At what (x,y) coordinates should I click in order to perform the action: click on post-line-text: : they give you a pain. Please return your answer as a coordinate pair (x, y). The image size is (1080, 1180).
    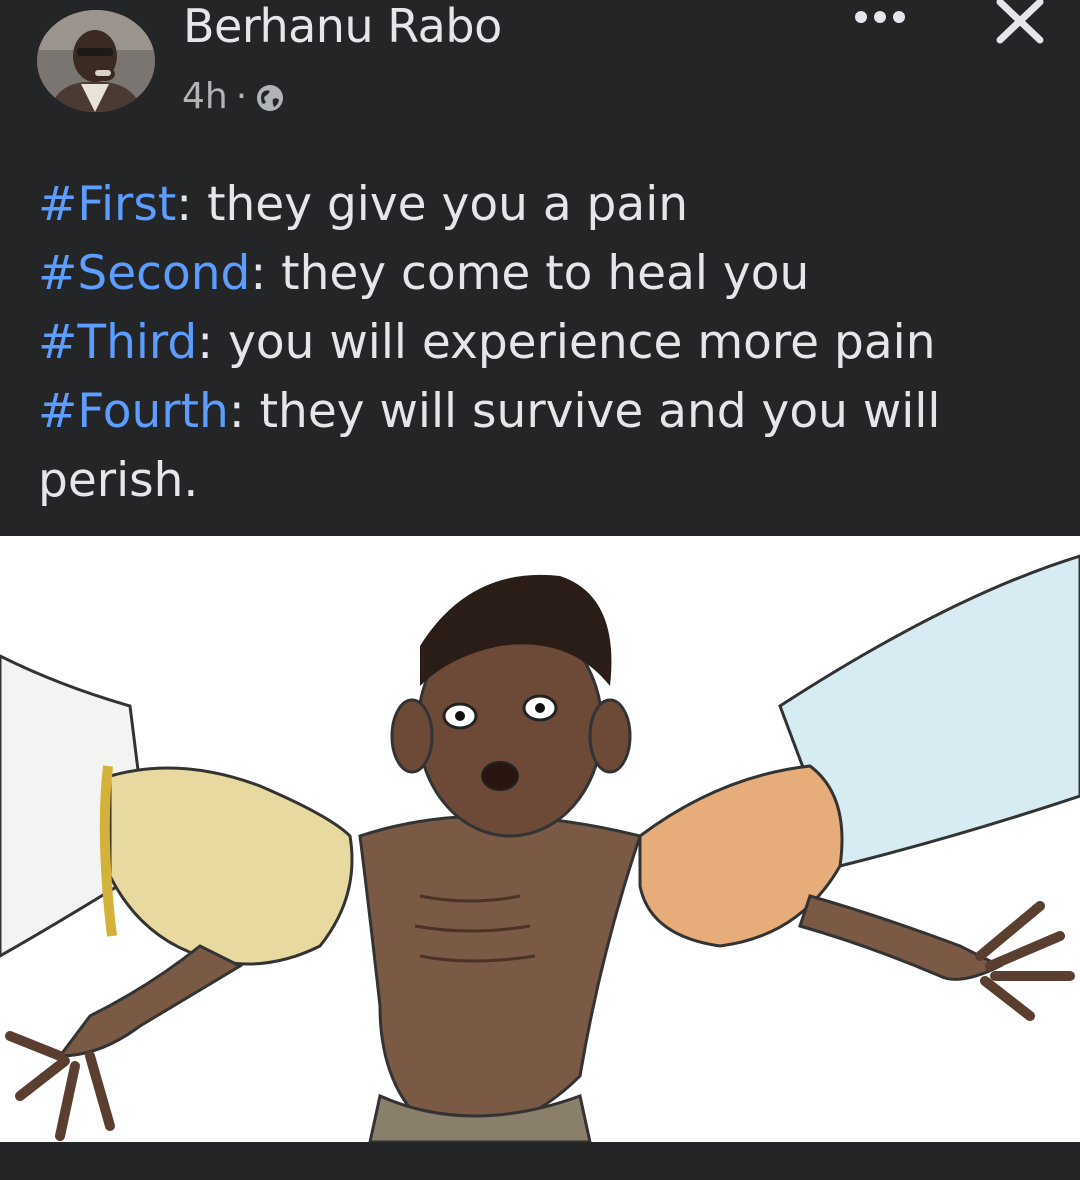
    Looking at the image, I should click on (432, 204).